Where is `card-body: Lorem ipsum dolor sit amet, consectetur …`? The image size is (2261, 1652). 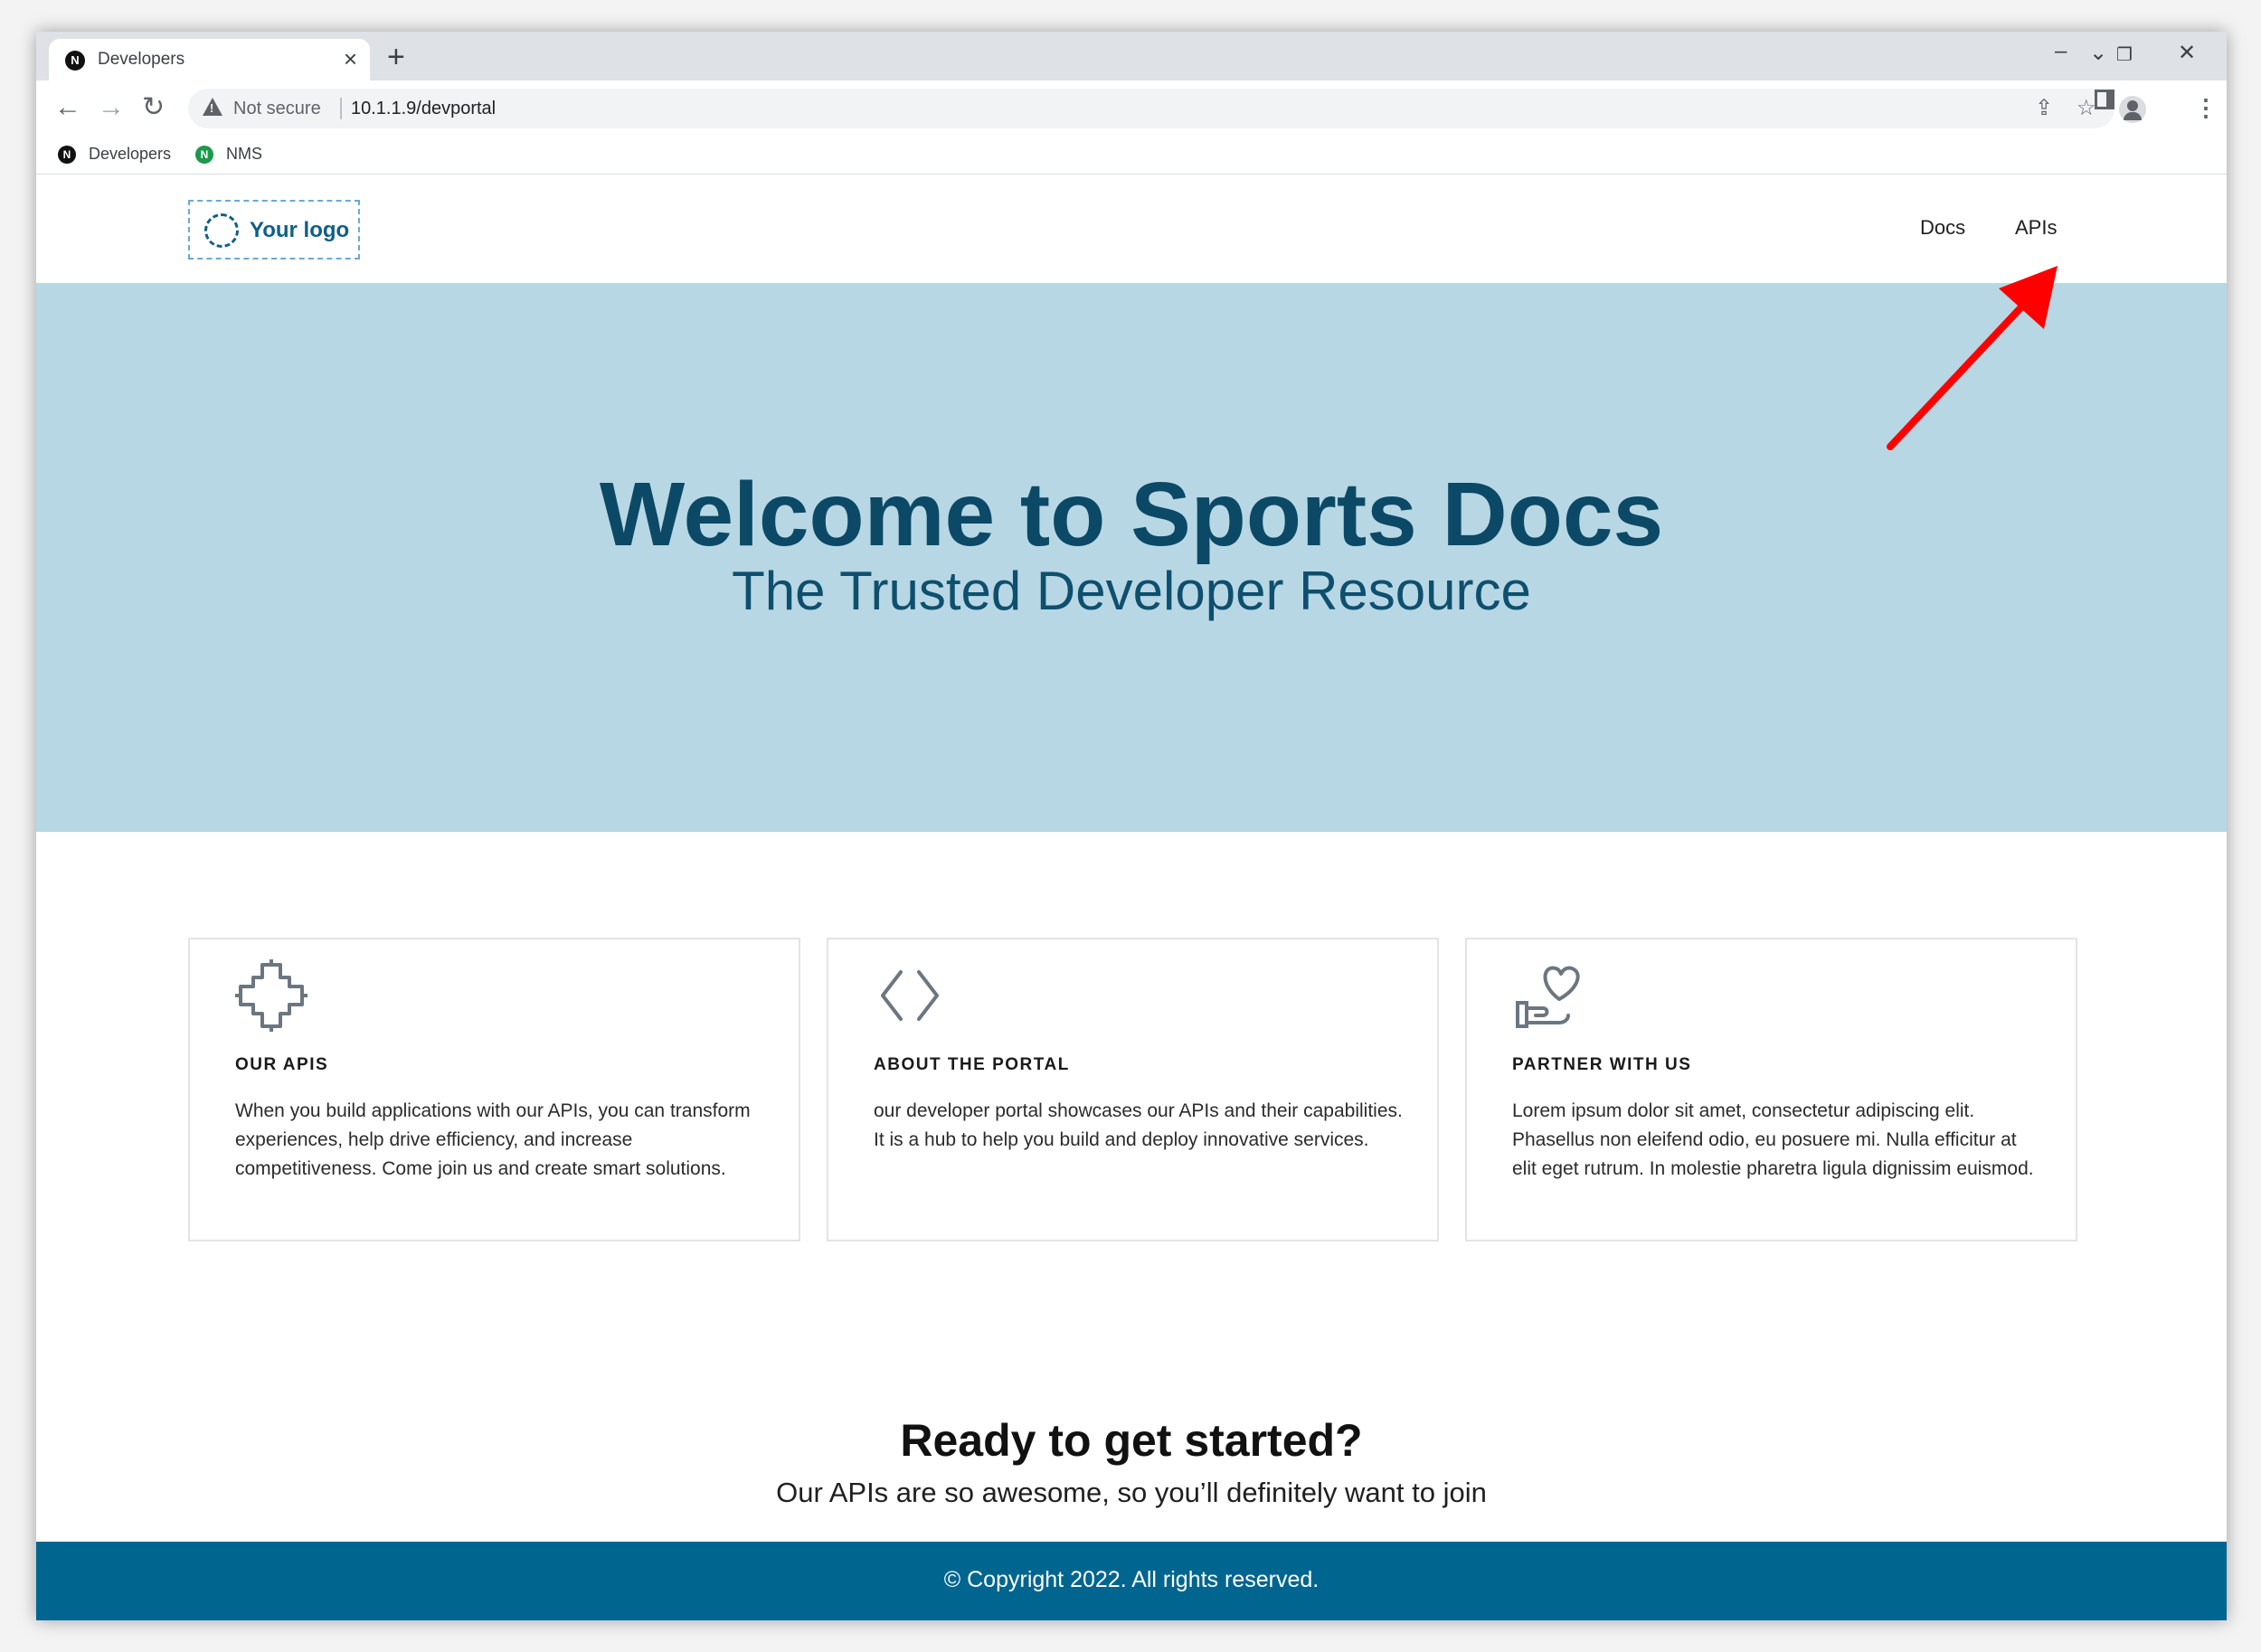 card-body: Lorem ipsum dolor sit amet, consectetur … is located at coordinates (1773, 1139).